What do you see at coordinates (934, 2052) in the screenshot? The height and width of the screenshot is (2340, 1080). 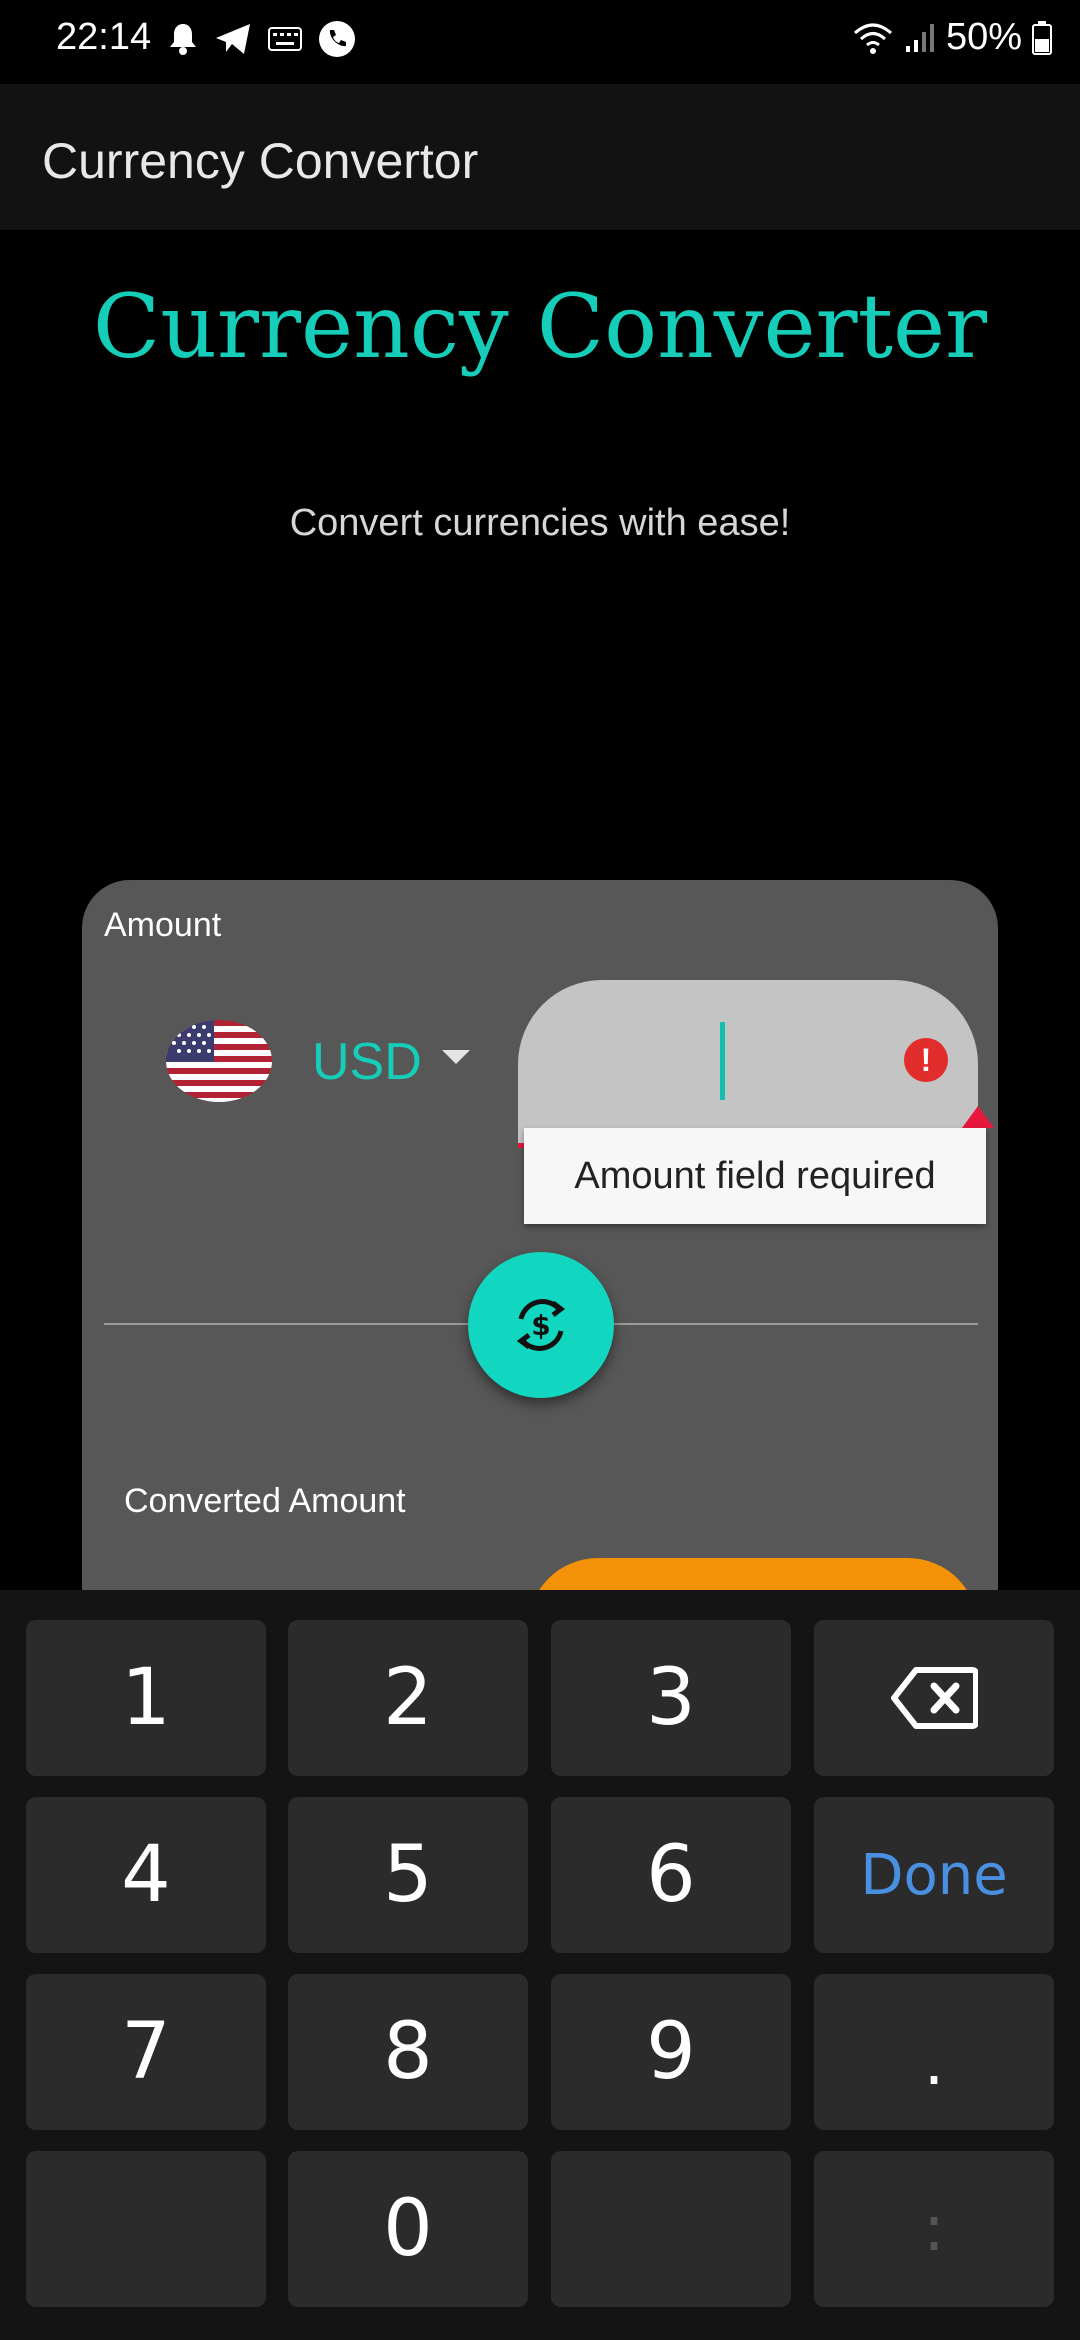 I see `decimal-key: .` at bounding box center [934, 2052].